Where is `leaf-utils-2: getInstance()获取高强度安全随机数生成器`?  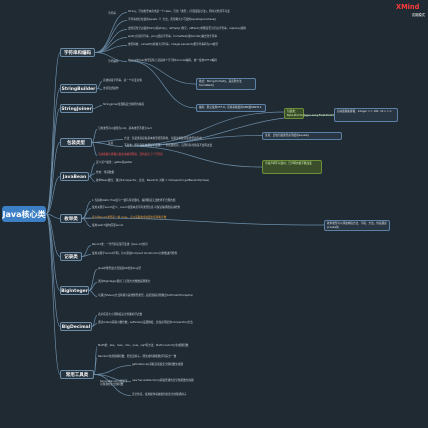
leaf-utils-2: getInstance()获取高强度安全随机数生成器 is located at coordinates (157, 365).